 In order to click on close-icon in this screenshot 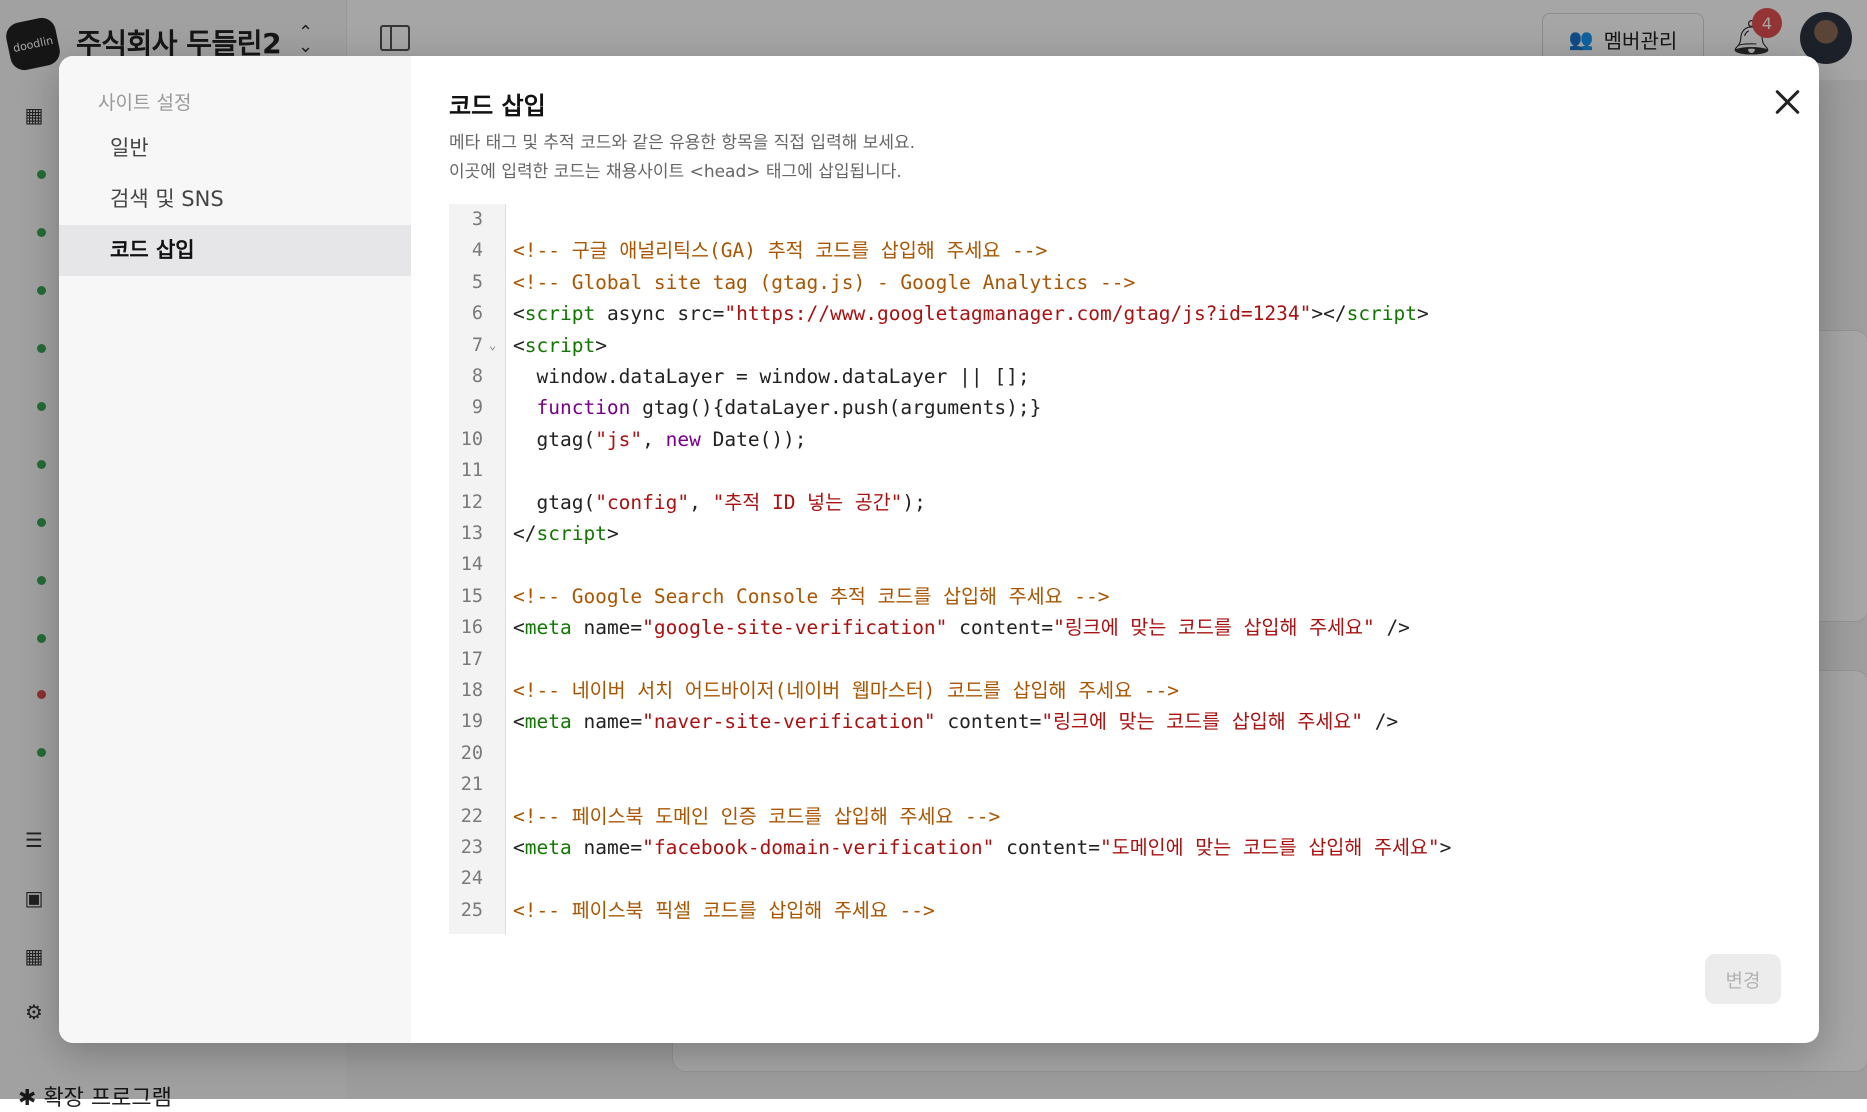, I will do `click(1787, 102)`.